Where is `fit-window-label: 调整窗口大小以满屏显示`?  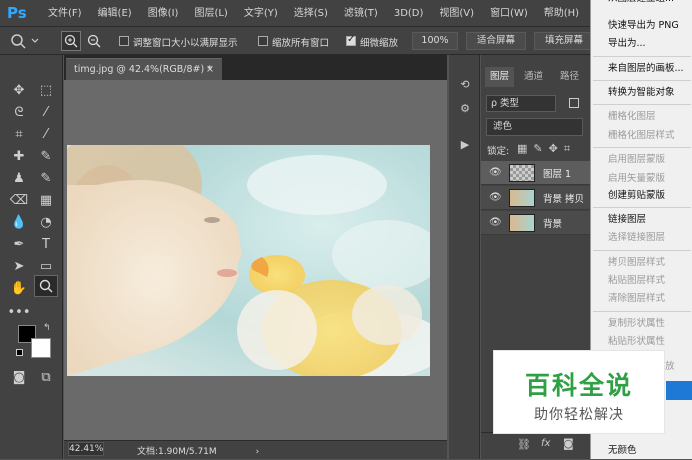 fit-window-label: 调整窗口大小以满屏显示 is located at coordinates (185, 43).